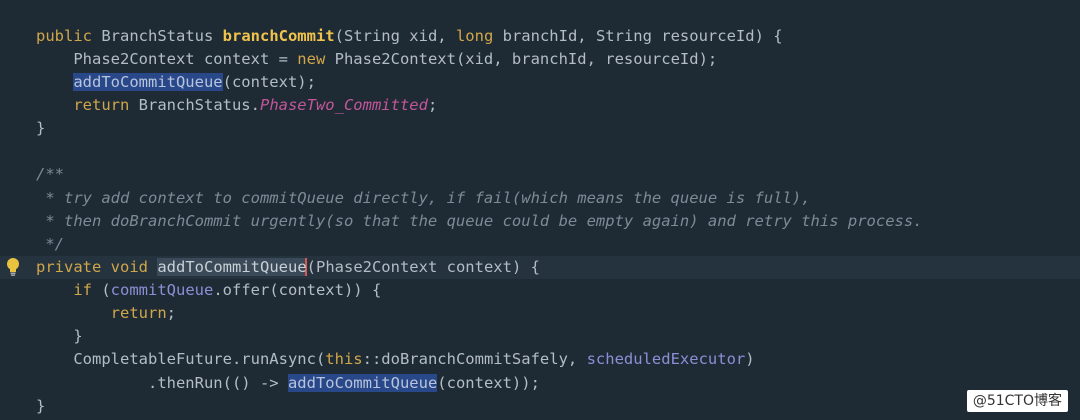 This screenshot has width=1080, height=420. What do you see at coordinates (344, 359) in the screenshot?
I see `keyword: this` at bounding box center [344, 359].